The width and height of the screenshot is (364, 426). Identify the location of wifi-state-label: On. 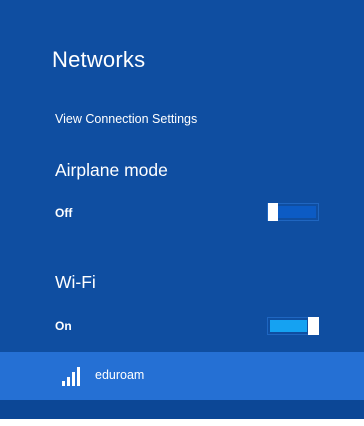
(63, 326).